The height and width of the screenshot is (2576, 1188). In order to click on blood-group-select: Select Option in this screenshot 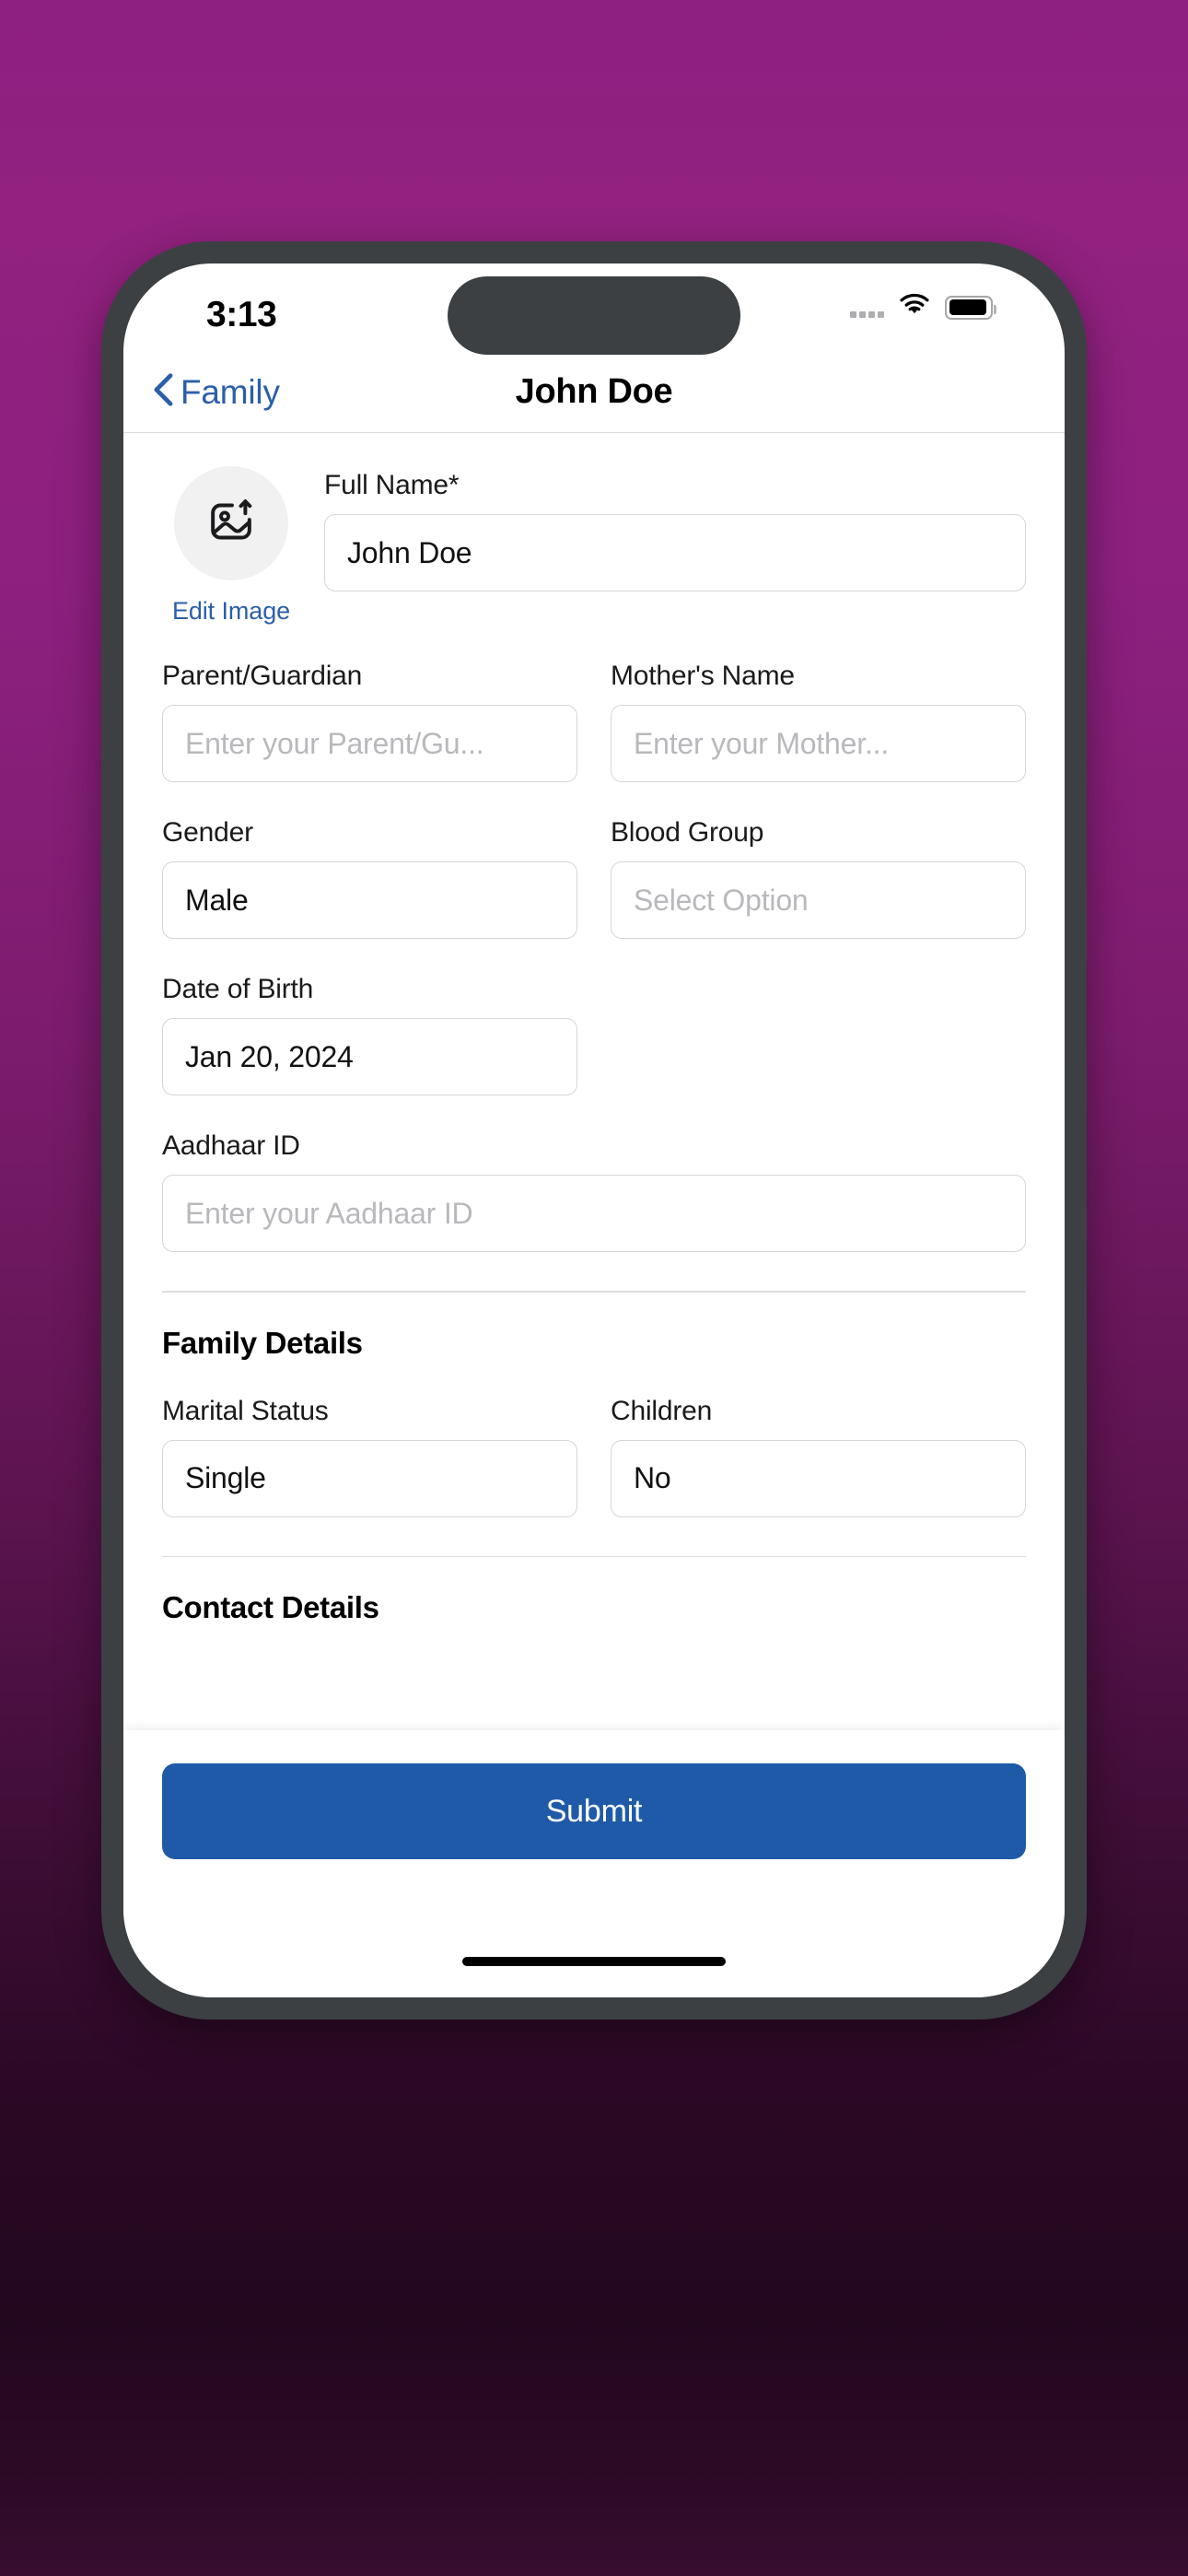, I will do `click(818, 900)`.